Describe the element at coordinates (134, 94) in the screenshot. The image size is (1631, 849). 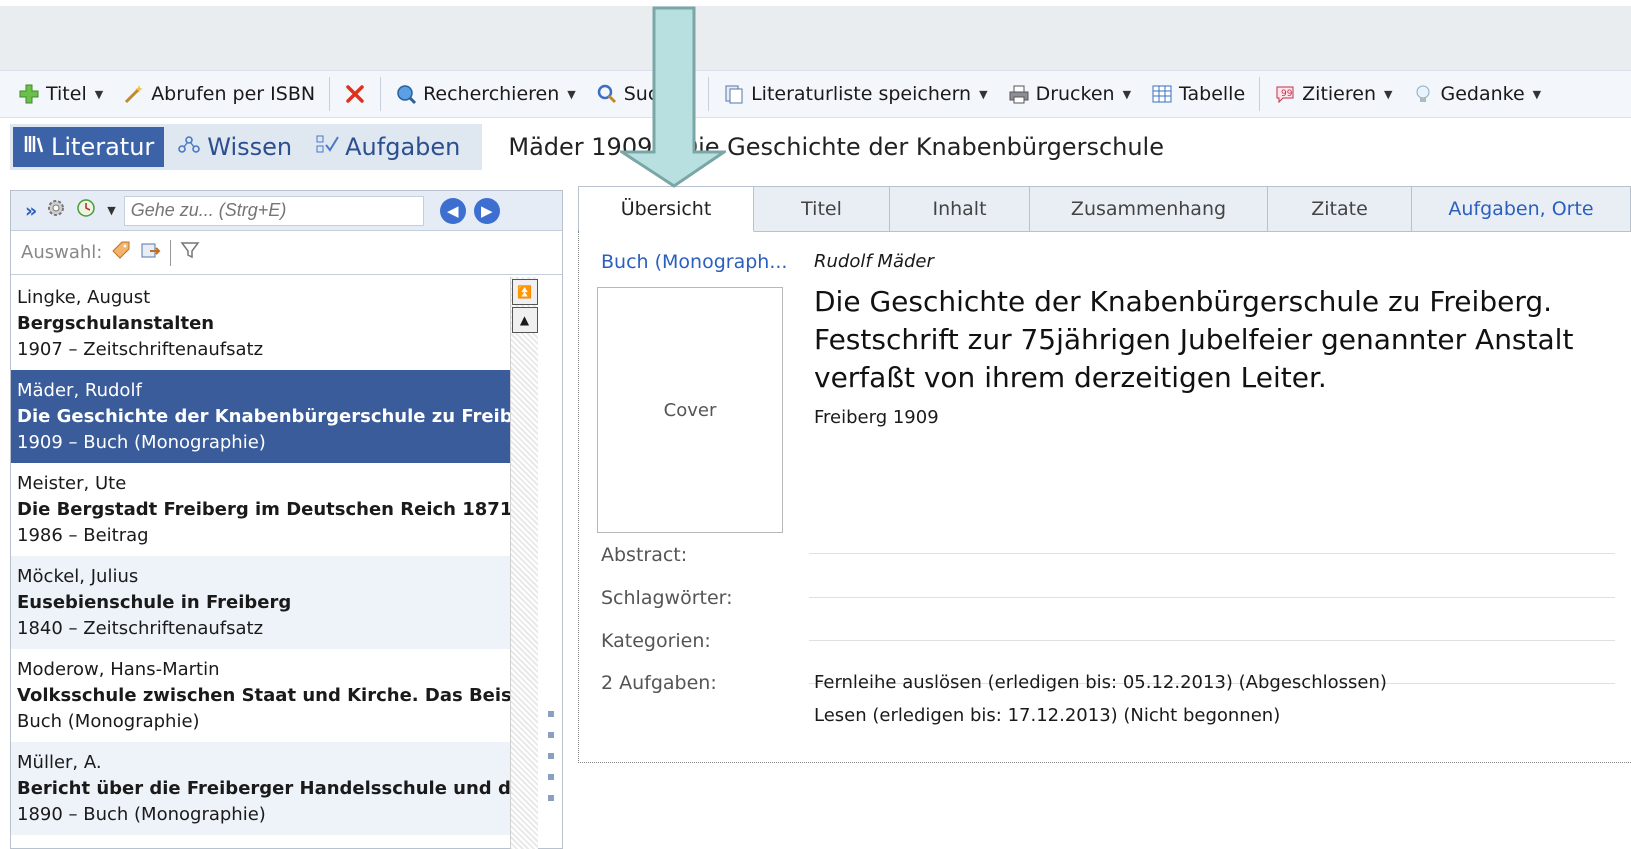
I see `wand-icon` at that location.